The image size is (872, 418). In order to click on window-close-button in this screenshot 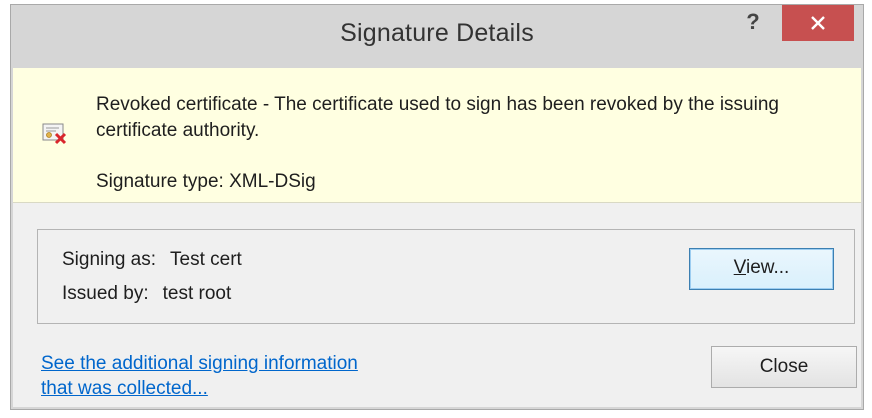, I will do `click(818, 23)`.